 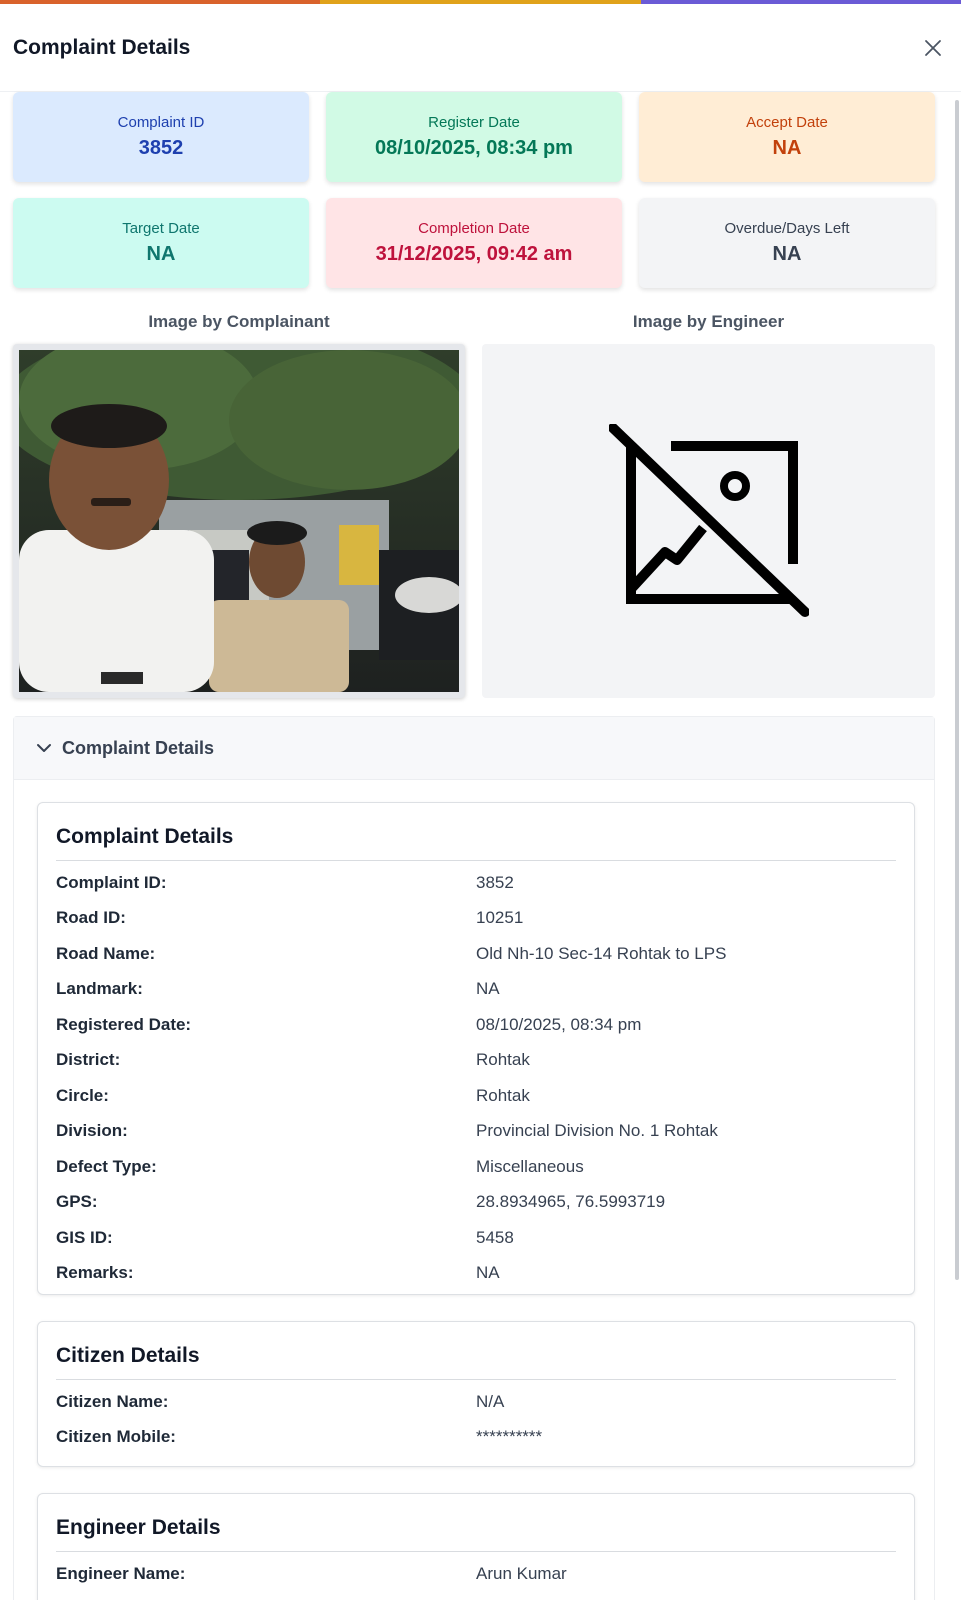 I want to click on stat-label: Overdue/Days Left, so click(x=787, y=228).